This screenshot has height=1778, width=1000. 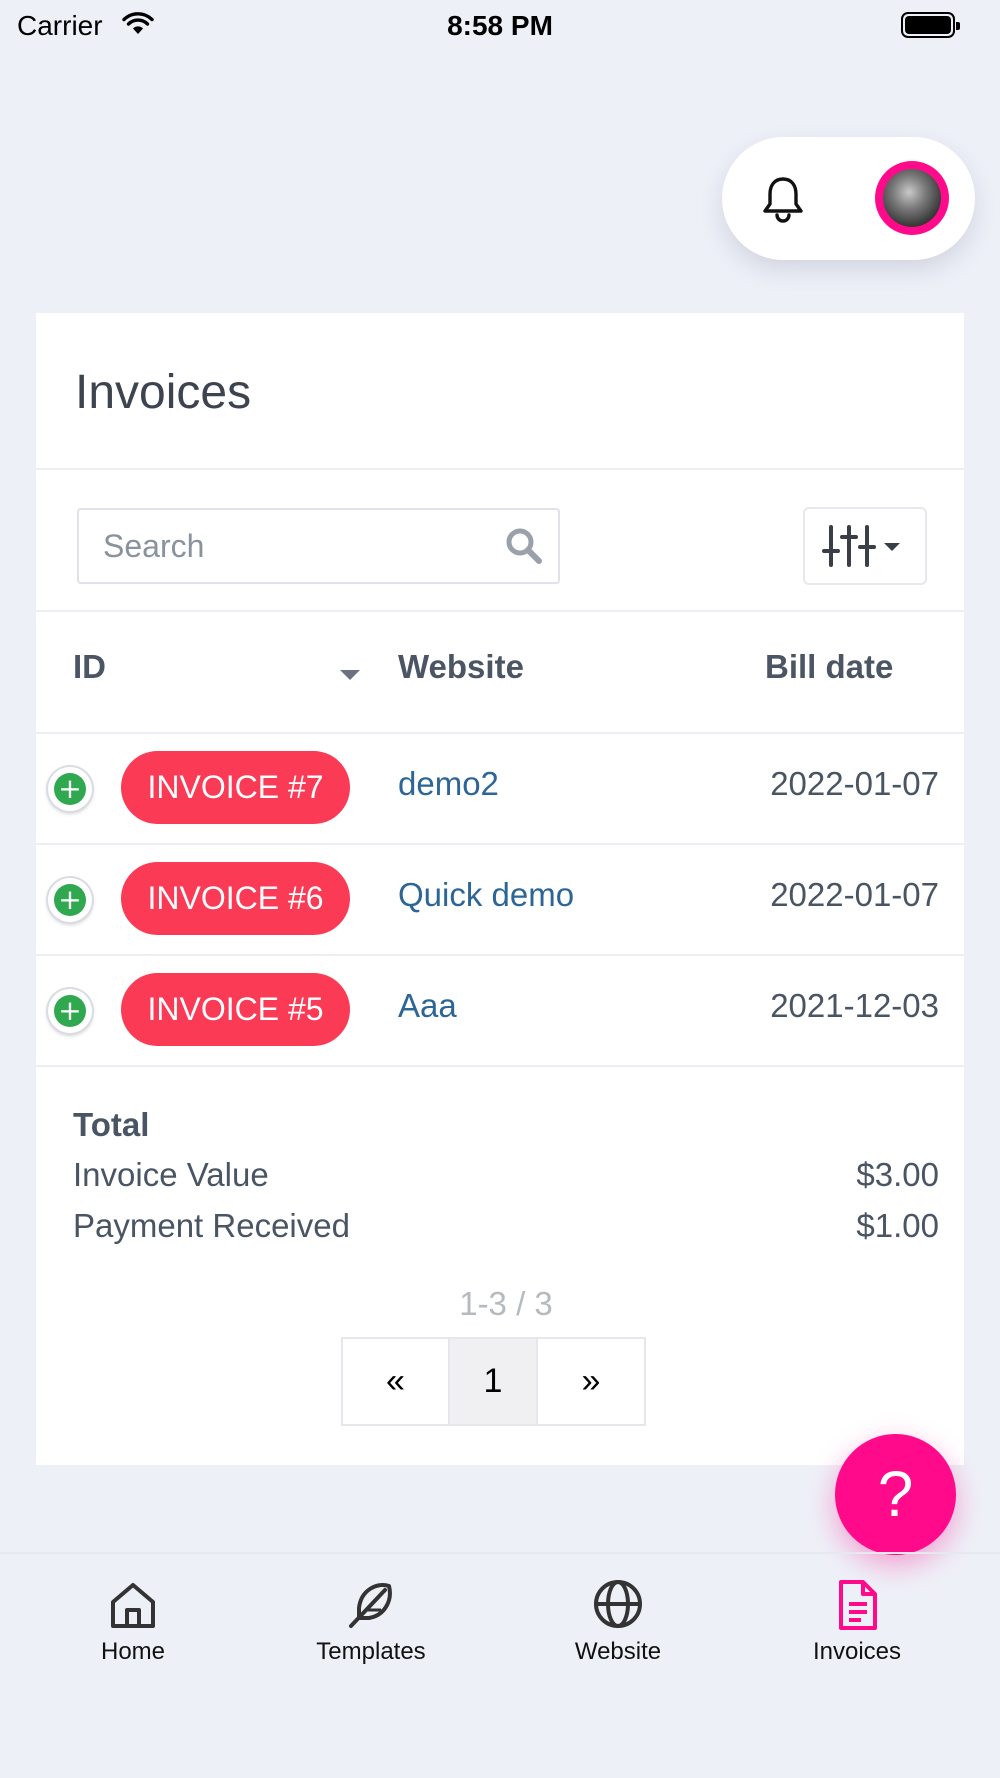 What do you see at coordinates (396, 1381) in the screenshot?
I see `previous-page-button: «` at bounding box center [396, 1381].